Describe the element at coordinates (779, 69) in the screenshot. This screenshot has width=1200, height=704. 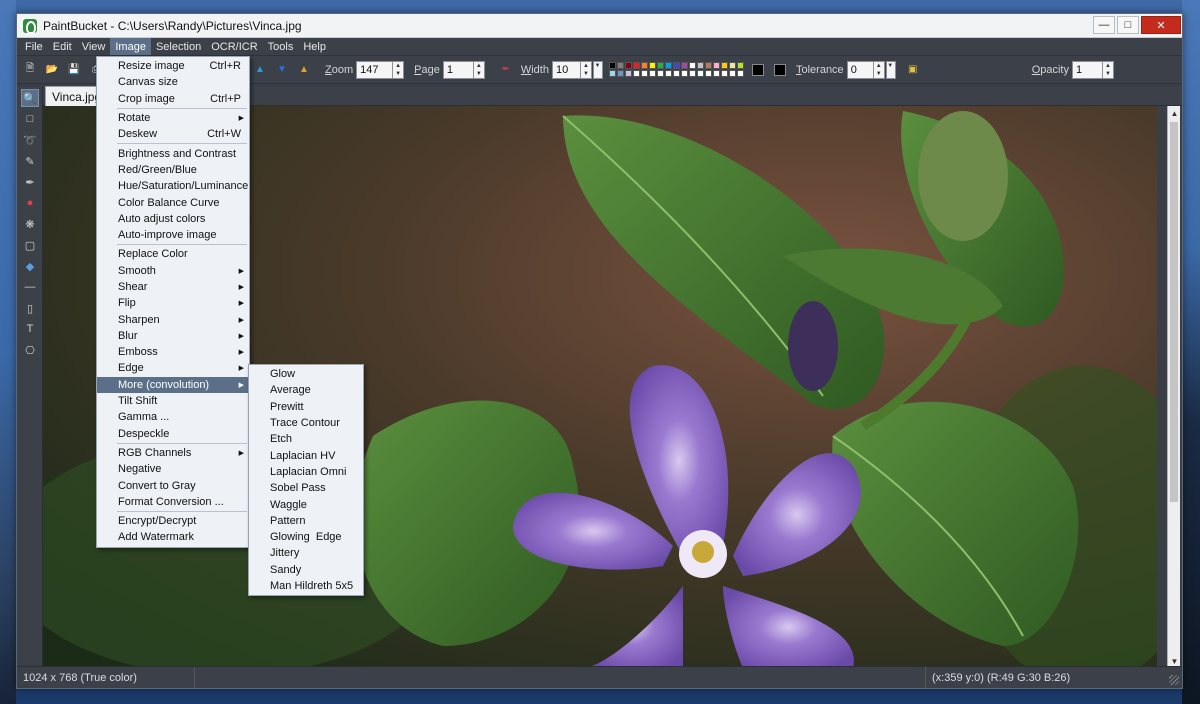
I see `background-color-swatch` at that location.